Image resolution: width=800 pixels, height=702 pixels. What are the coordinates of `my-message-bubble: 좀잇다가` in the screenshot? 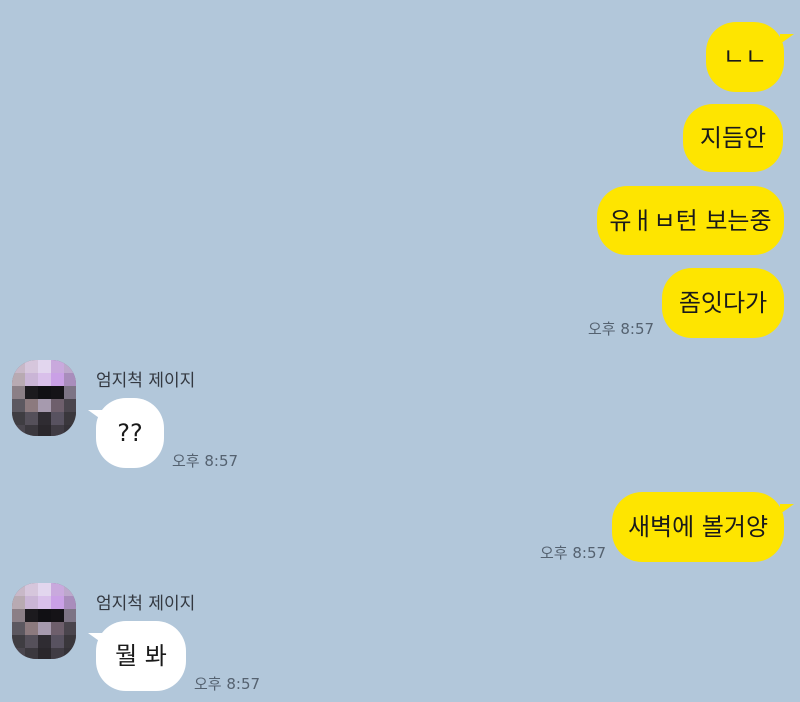 It's located at (723, 303).